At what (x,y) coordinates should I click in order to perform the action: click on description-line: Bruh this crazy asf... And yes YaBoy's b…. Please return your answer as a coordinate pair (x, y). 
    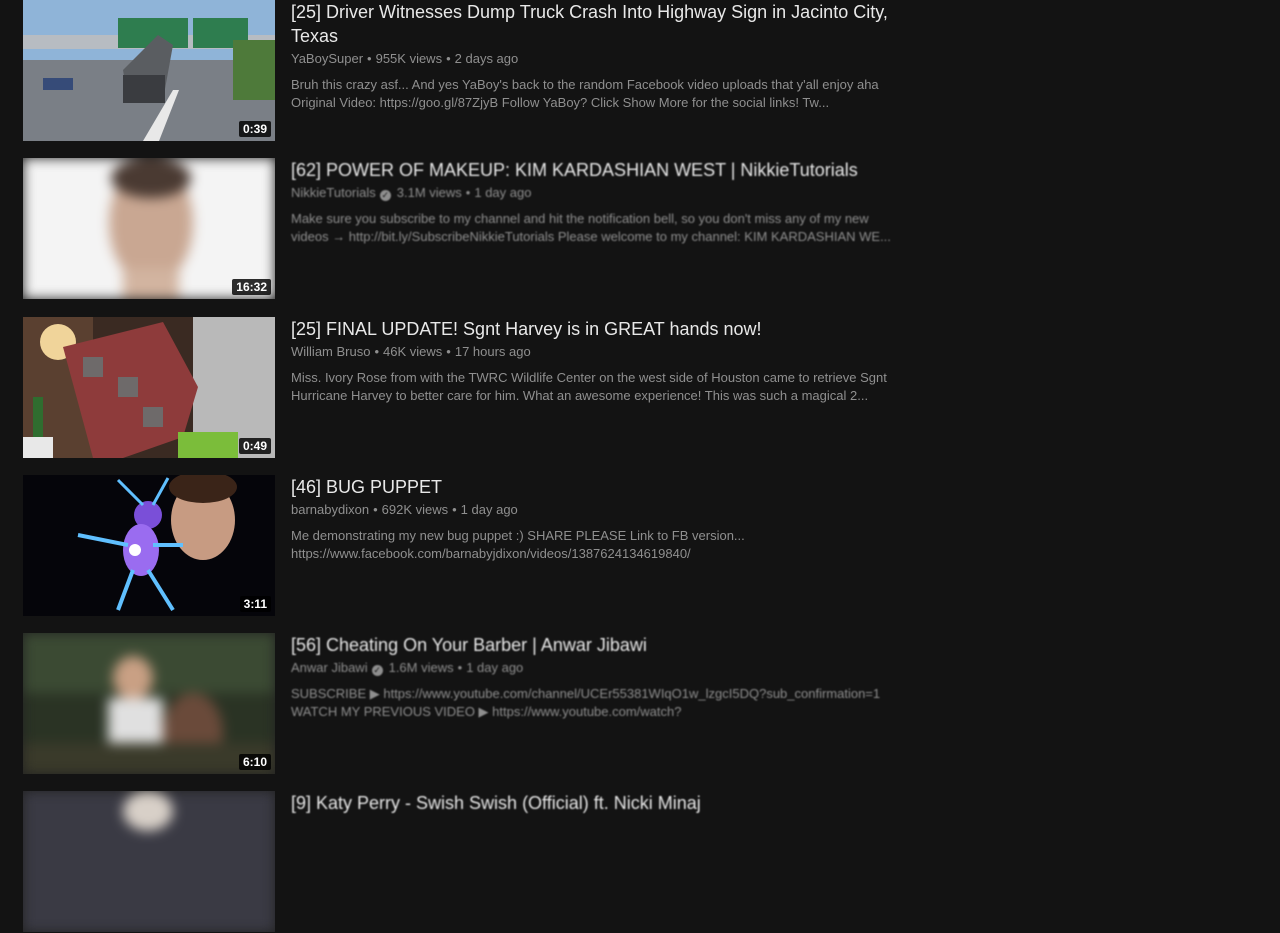
    Looking at the image, I should click on (585, 84).